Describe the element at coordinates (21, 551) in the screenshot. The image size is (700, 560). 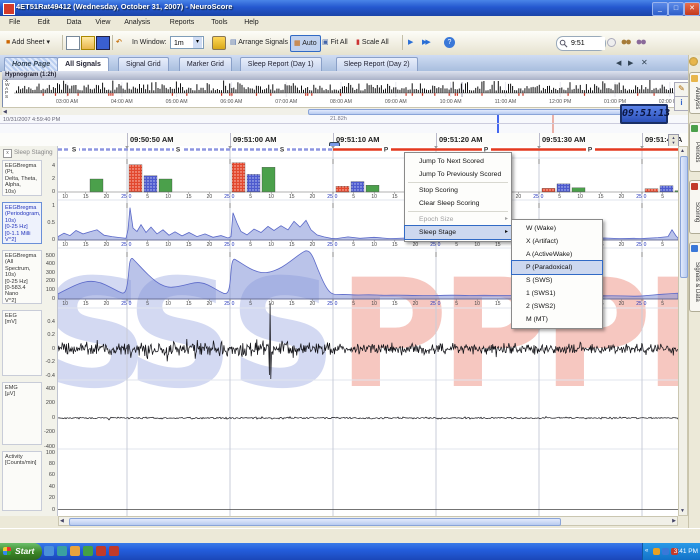
I see `start-button: Start` at that location.